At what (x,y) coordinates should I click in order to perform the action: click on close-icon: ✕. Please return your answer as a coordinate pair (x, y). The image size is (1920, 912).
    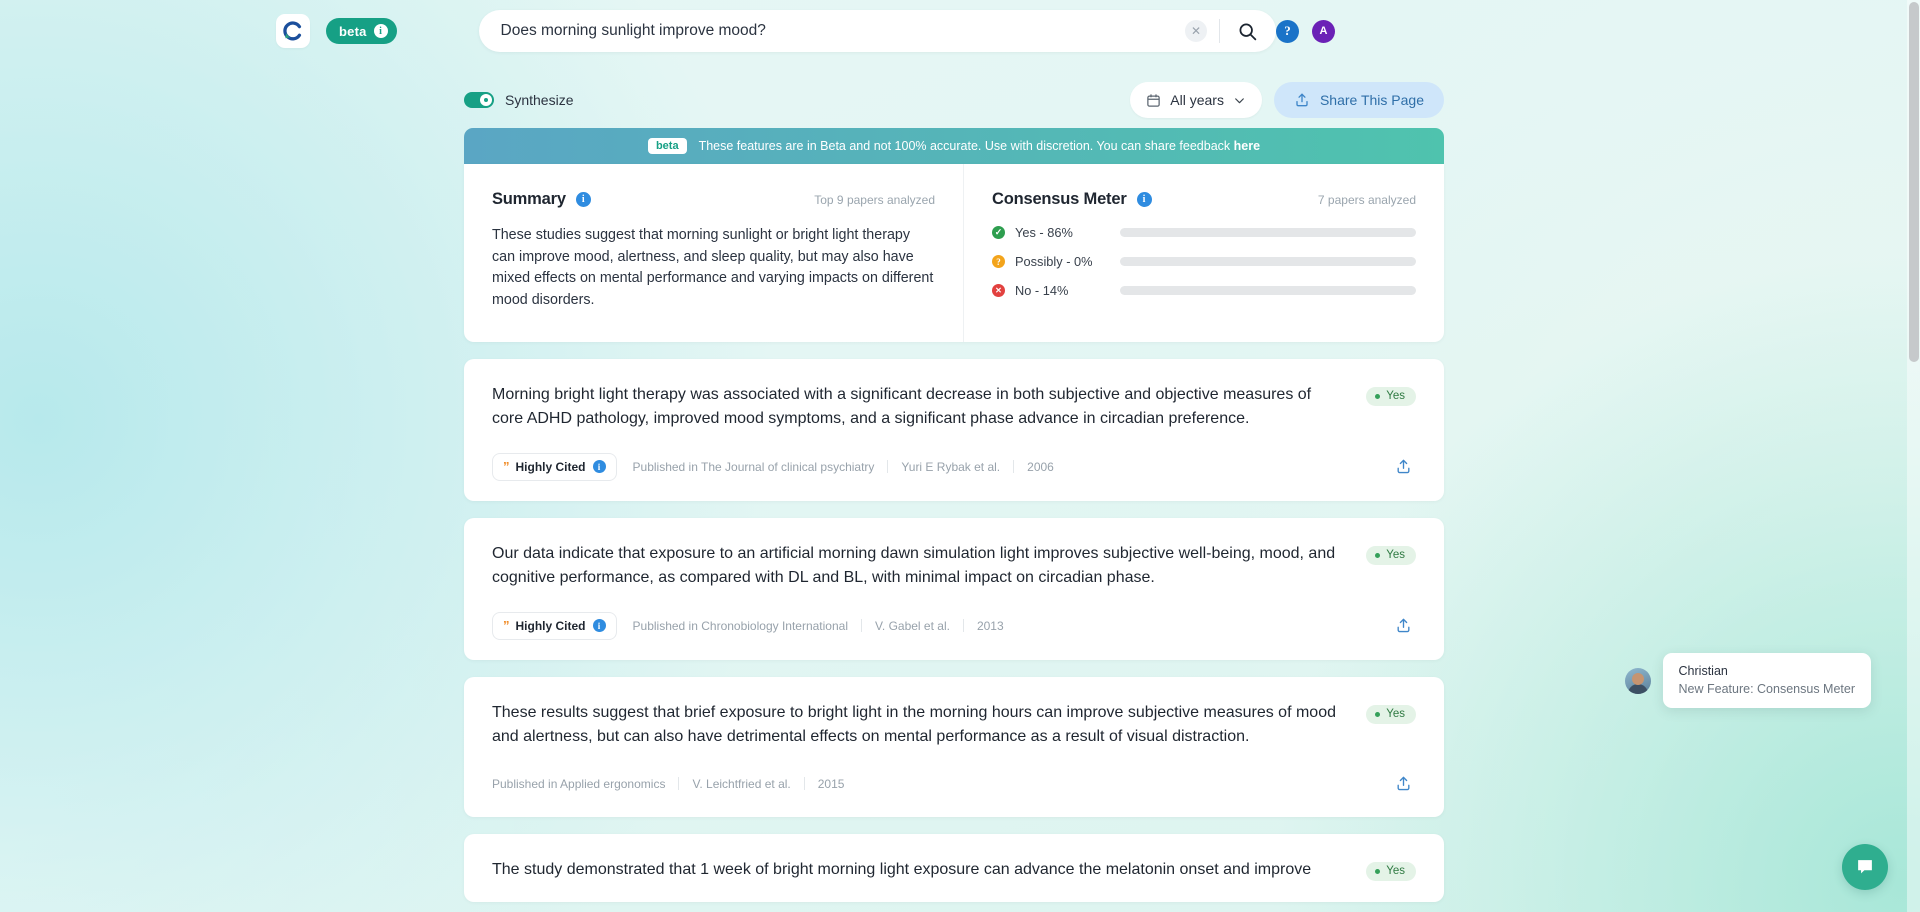
    Looking at the image, I should click on (1196, 31).